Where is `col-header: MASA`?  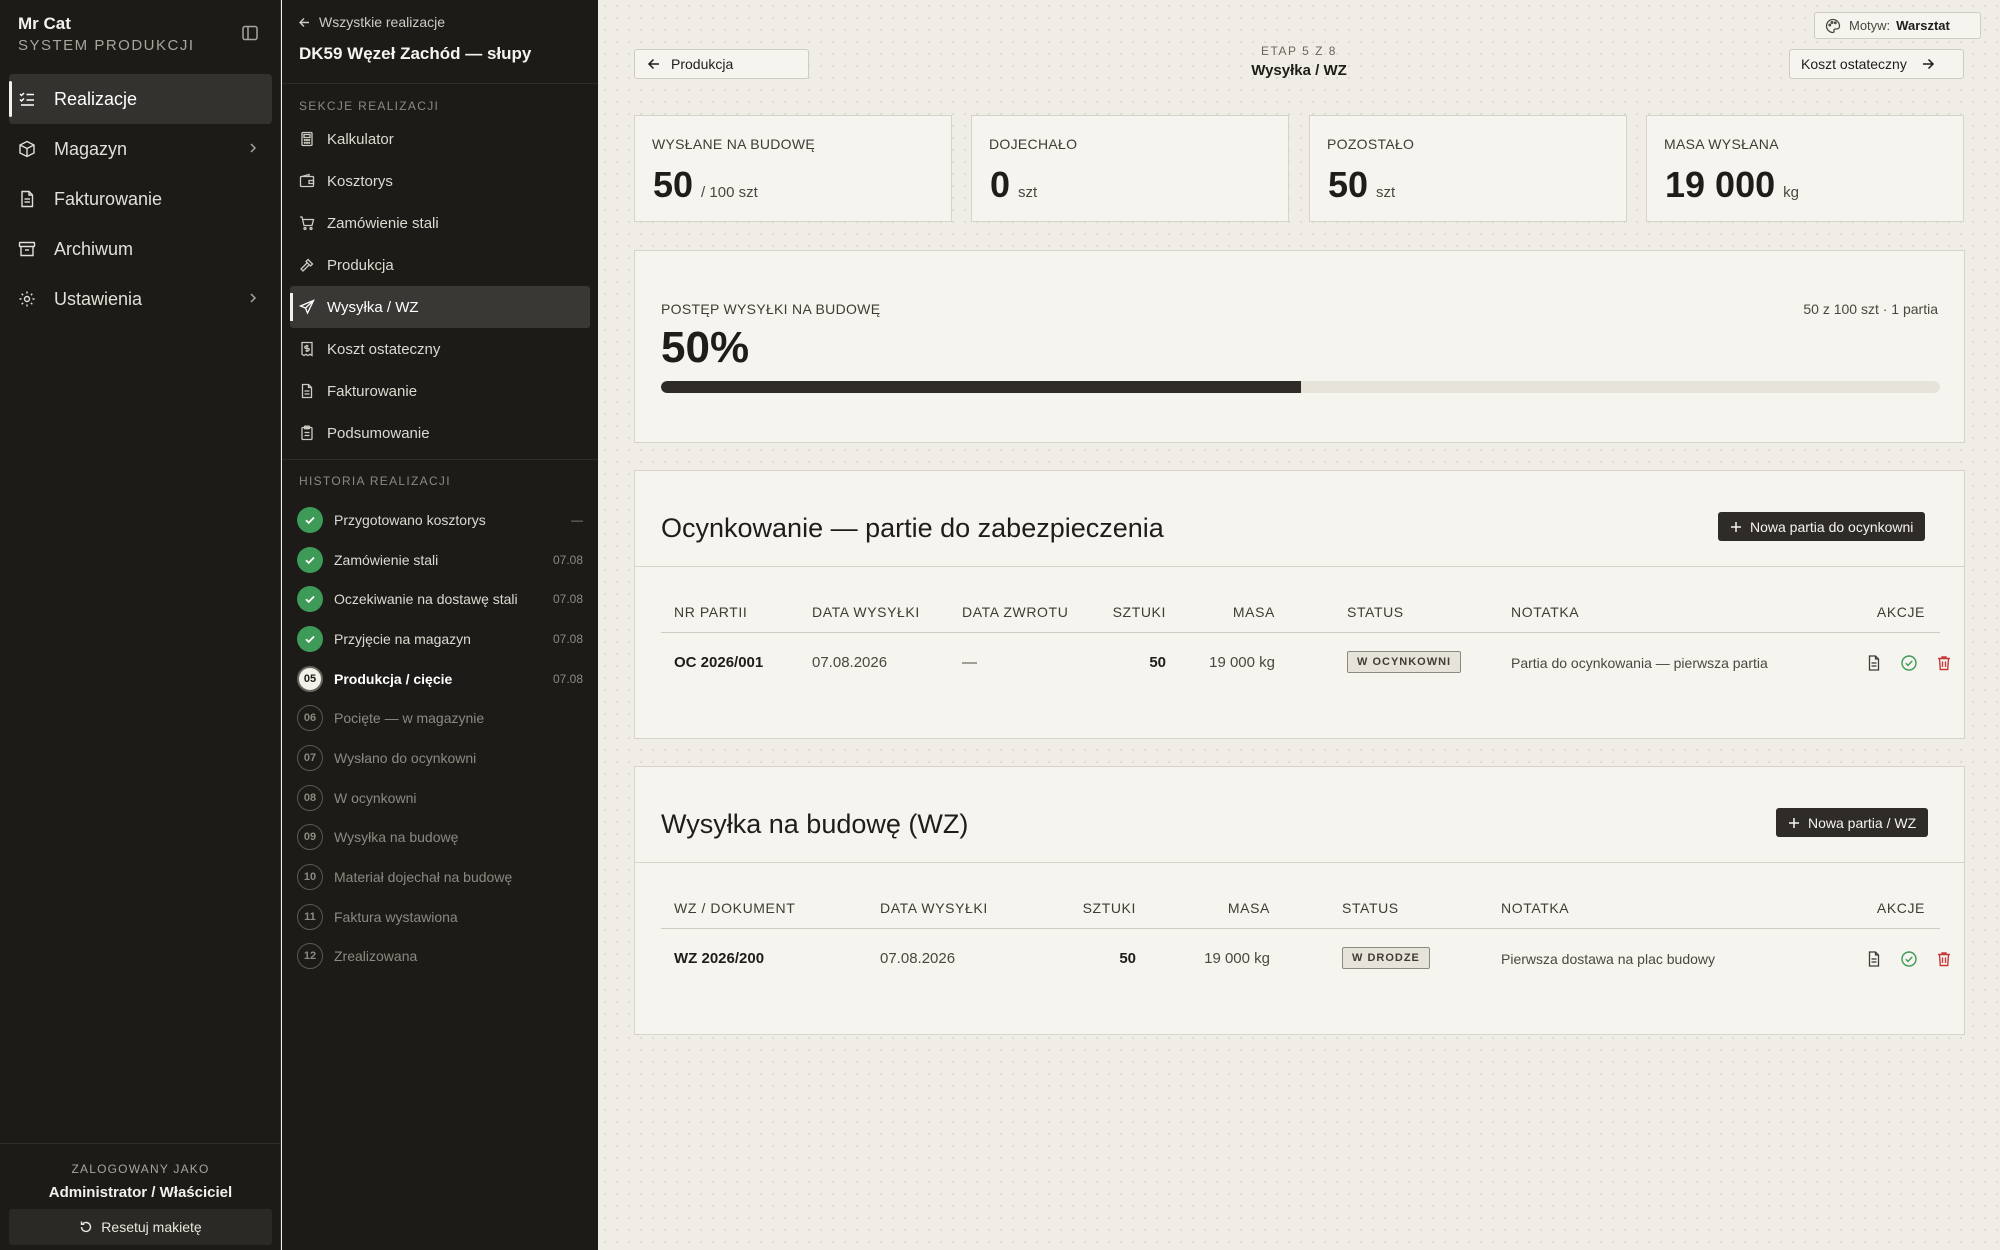
col-header: MASA is located at coordinates (1253, 612).